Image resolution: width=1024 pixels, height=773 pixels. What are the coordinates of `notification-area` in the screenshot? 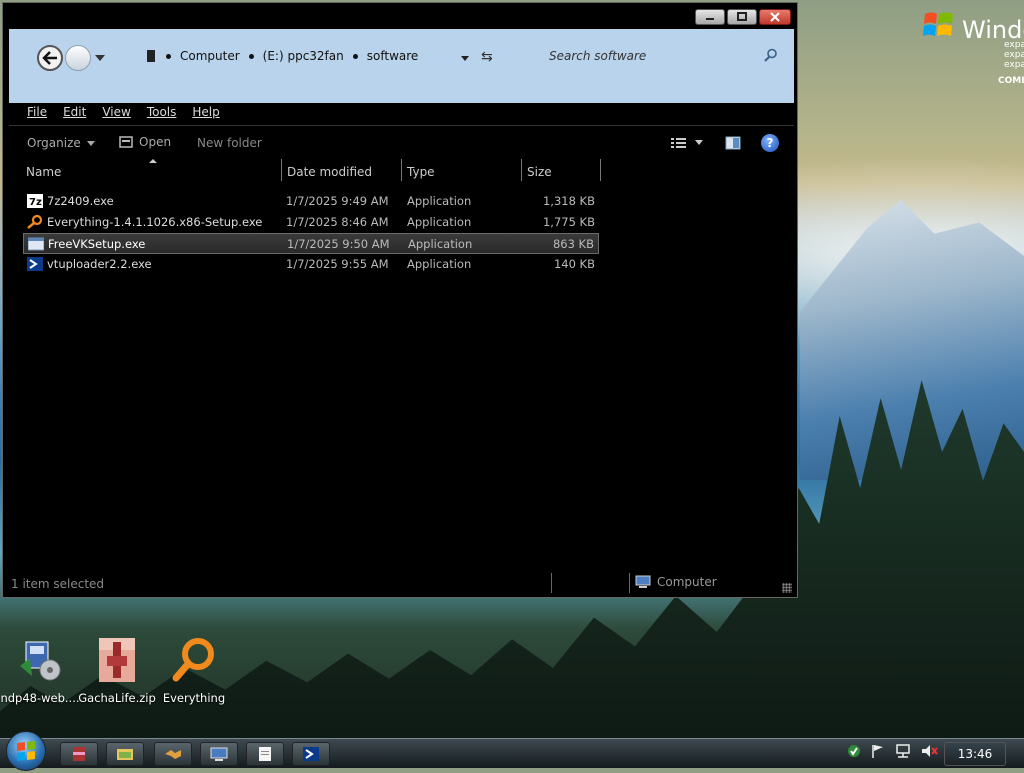 It's located at (892, 751).